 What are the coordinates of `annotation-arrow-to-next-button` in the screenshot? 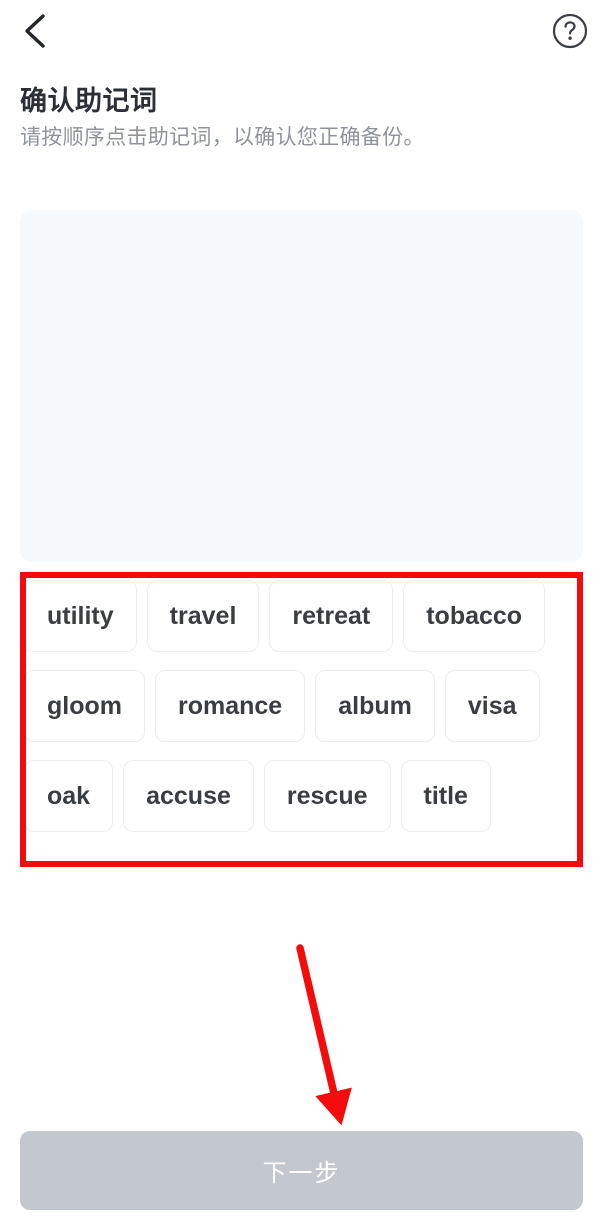 It's located at (330, 1030).